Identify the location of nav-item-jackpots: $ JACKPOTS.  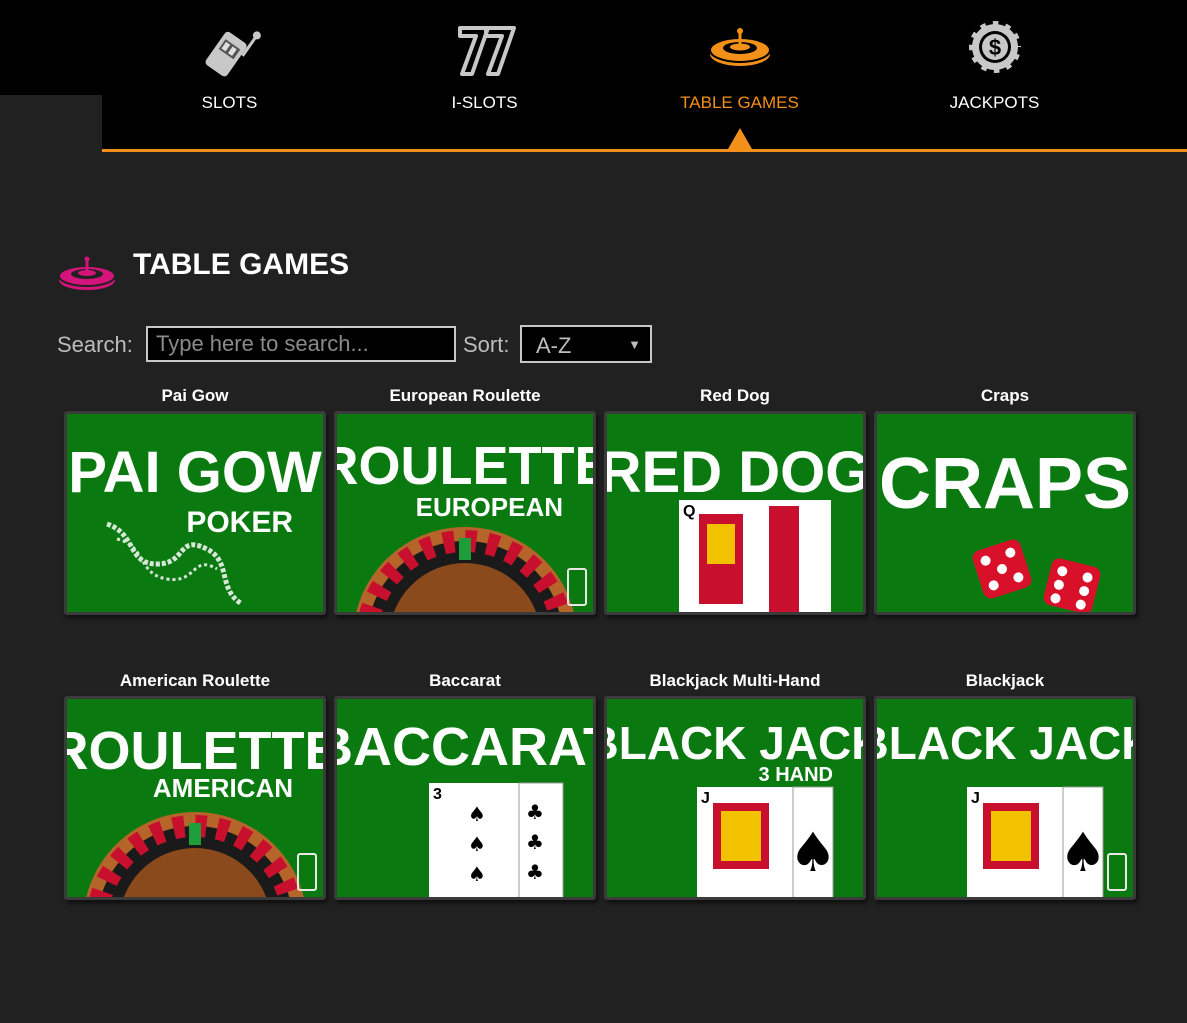
(994, 74).